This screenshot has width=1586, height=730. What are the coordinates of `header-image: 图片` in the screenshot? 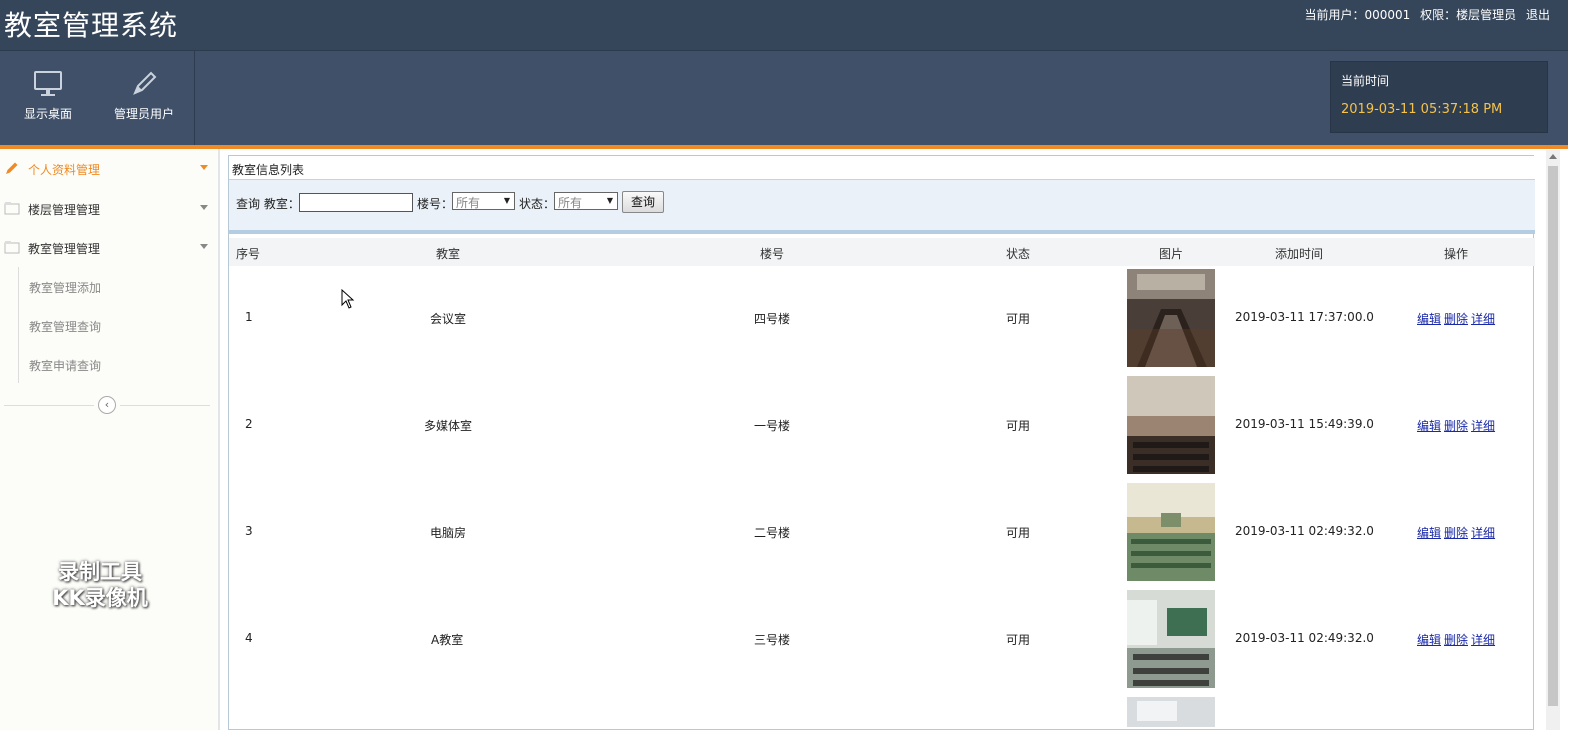 It's located at (1171, 254).